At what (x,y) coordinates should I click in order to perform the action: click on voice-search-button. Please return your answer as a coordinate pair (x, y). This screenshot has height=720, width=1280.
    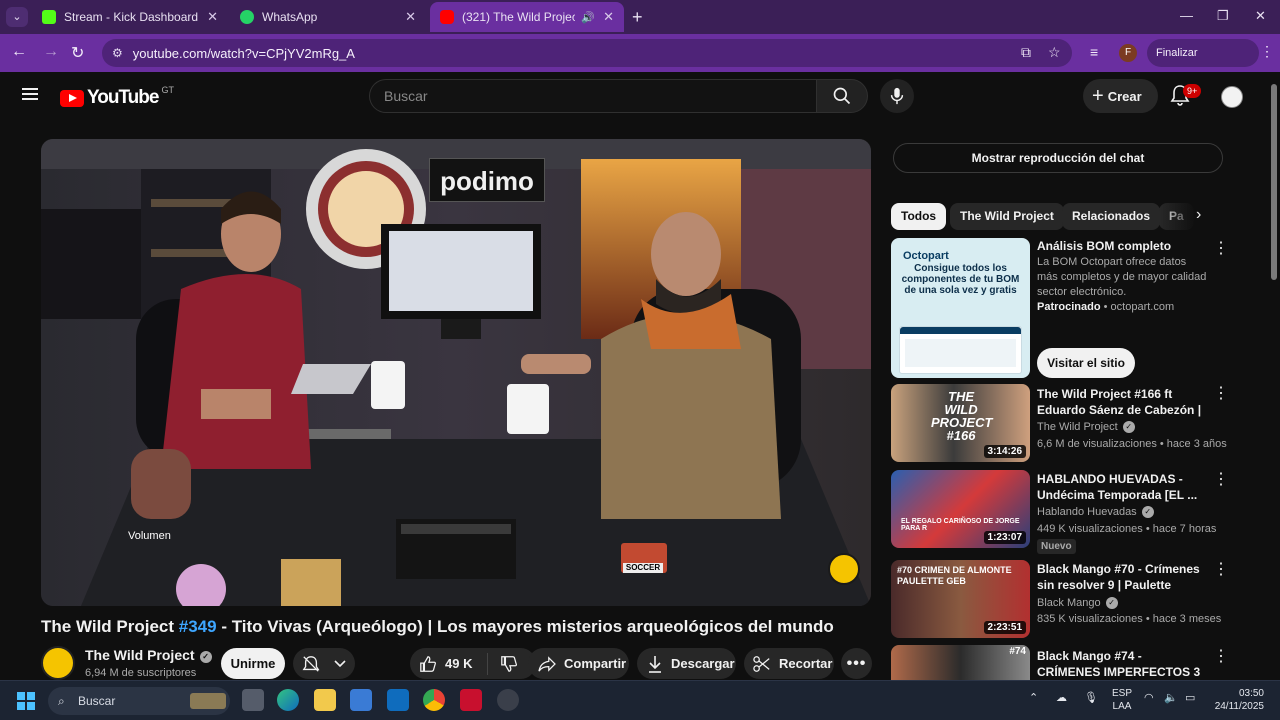
    Looking at the image, I should click on (897, 96).